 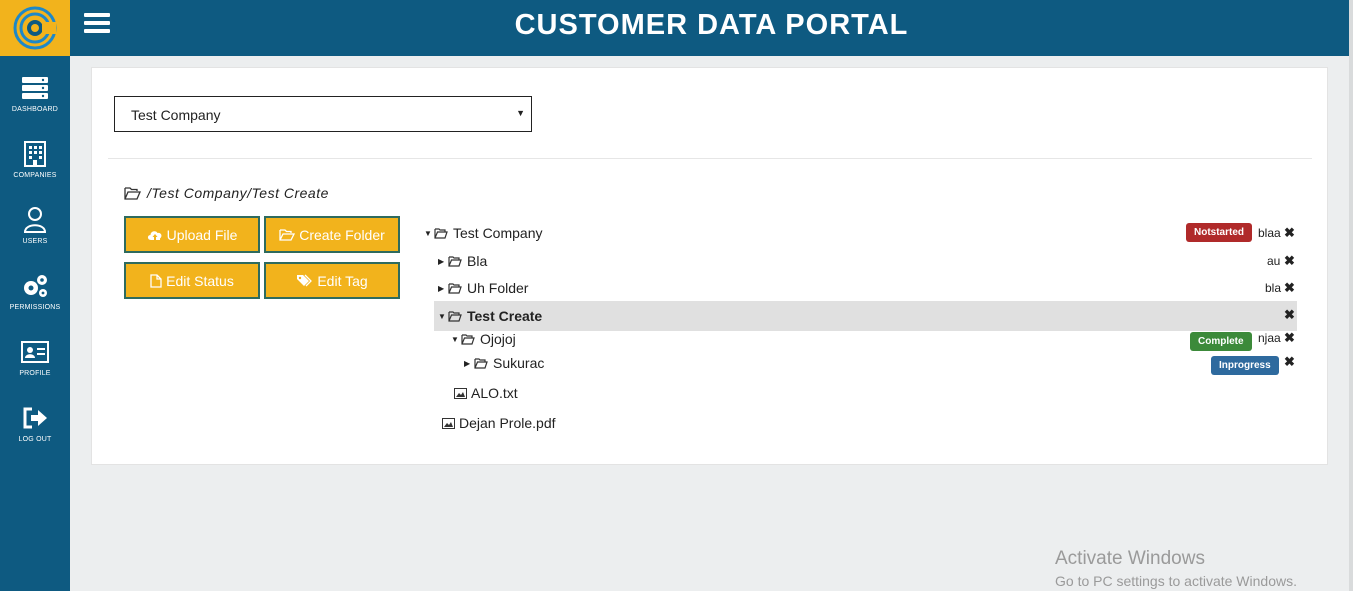 What do you see at coordinates (342, 234) in the screenshot?
I see `create-folder-label: Create Folder` at bounding box center [342, 234].